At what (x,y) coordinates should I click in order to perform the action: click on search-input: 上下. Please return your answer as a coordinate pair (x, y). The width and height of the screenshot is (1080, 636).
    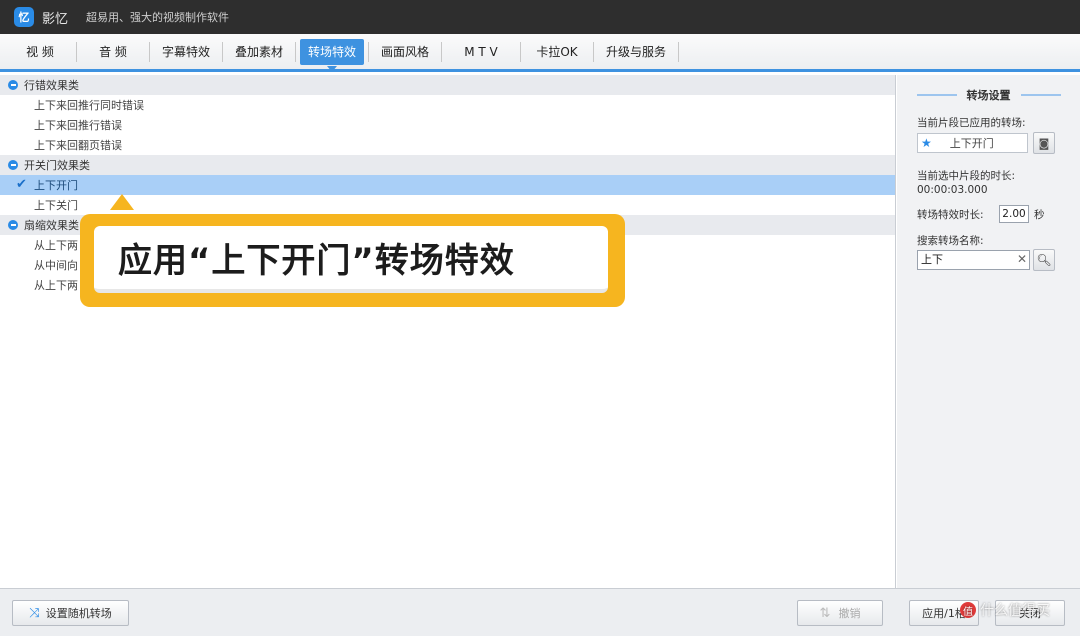
    Looking at the image, I should click on (973, 260).